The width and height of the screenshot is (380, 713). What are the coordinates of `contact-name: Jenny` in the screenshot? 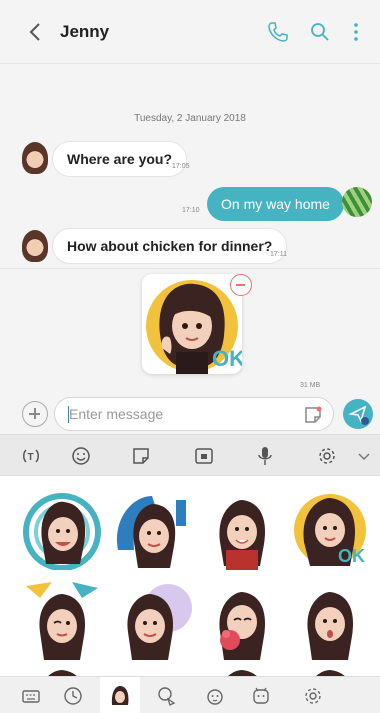 It's located at (84, 32).